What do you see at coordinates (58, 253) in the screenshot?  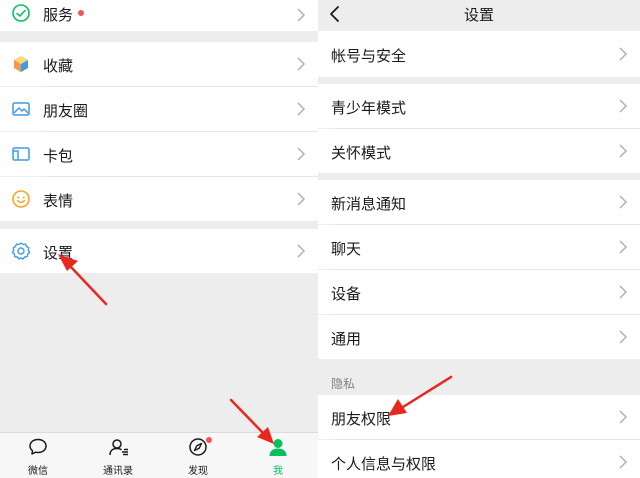 I see `menu-item-label: 设置` at bounding box center [58, 253].